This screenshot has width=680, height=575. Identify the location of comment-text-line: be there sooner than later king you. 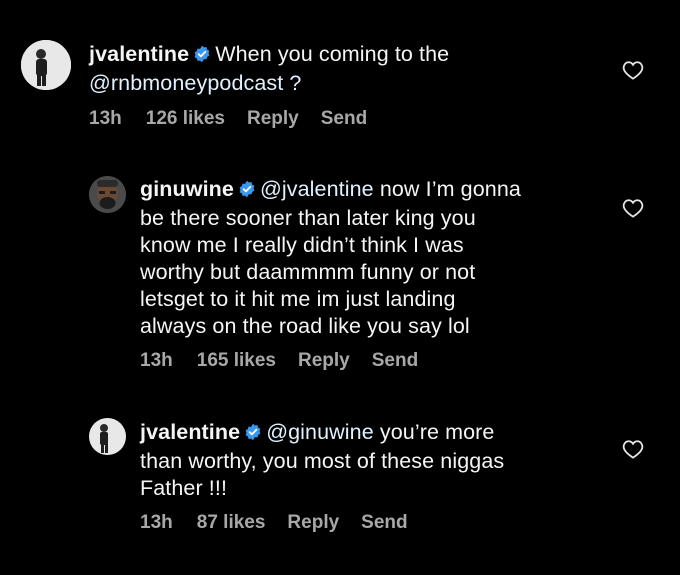
(308, 218).